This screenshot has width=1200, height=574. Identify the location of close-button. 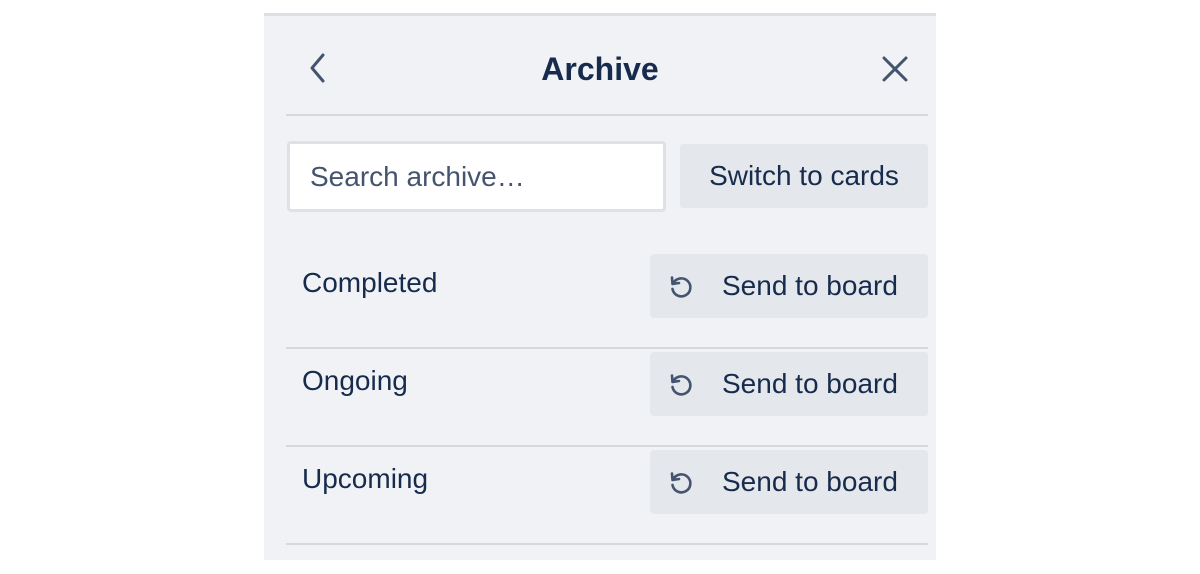
(895, 69).